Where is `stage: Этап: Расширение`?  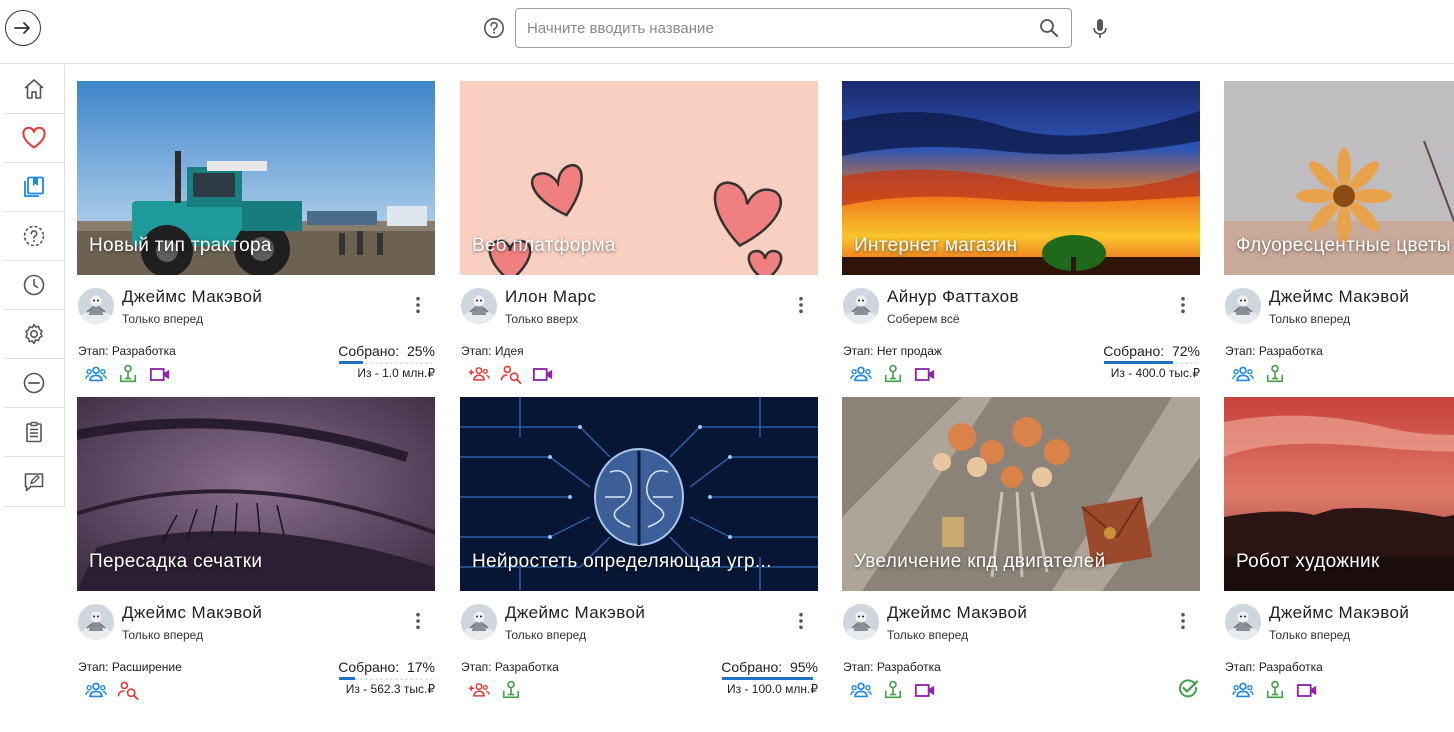
stage: Этап: Расширение is located at coordinates (130, 667).